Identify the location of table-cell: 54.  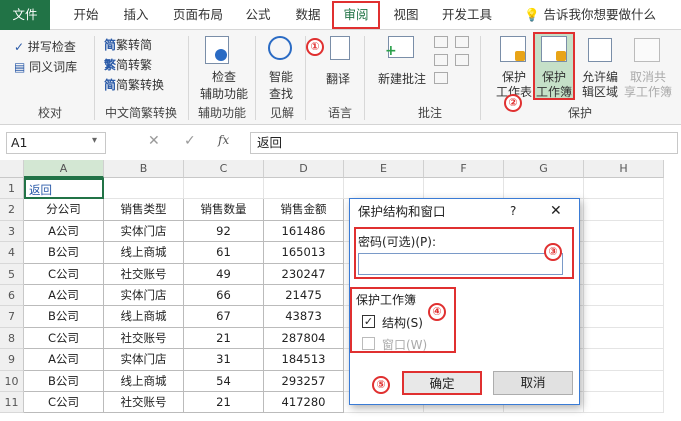
(224, 381).